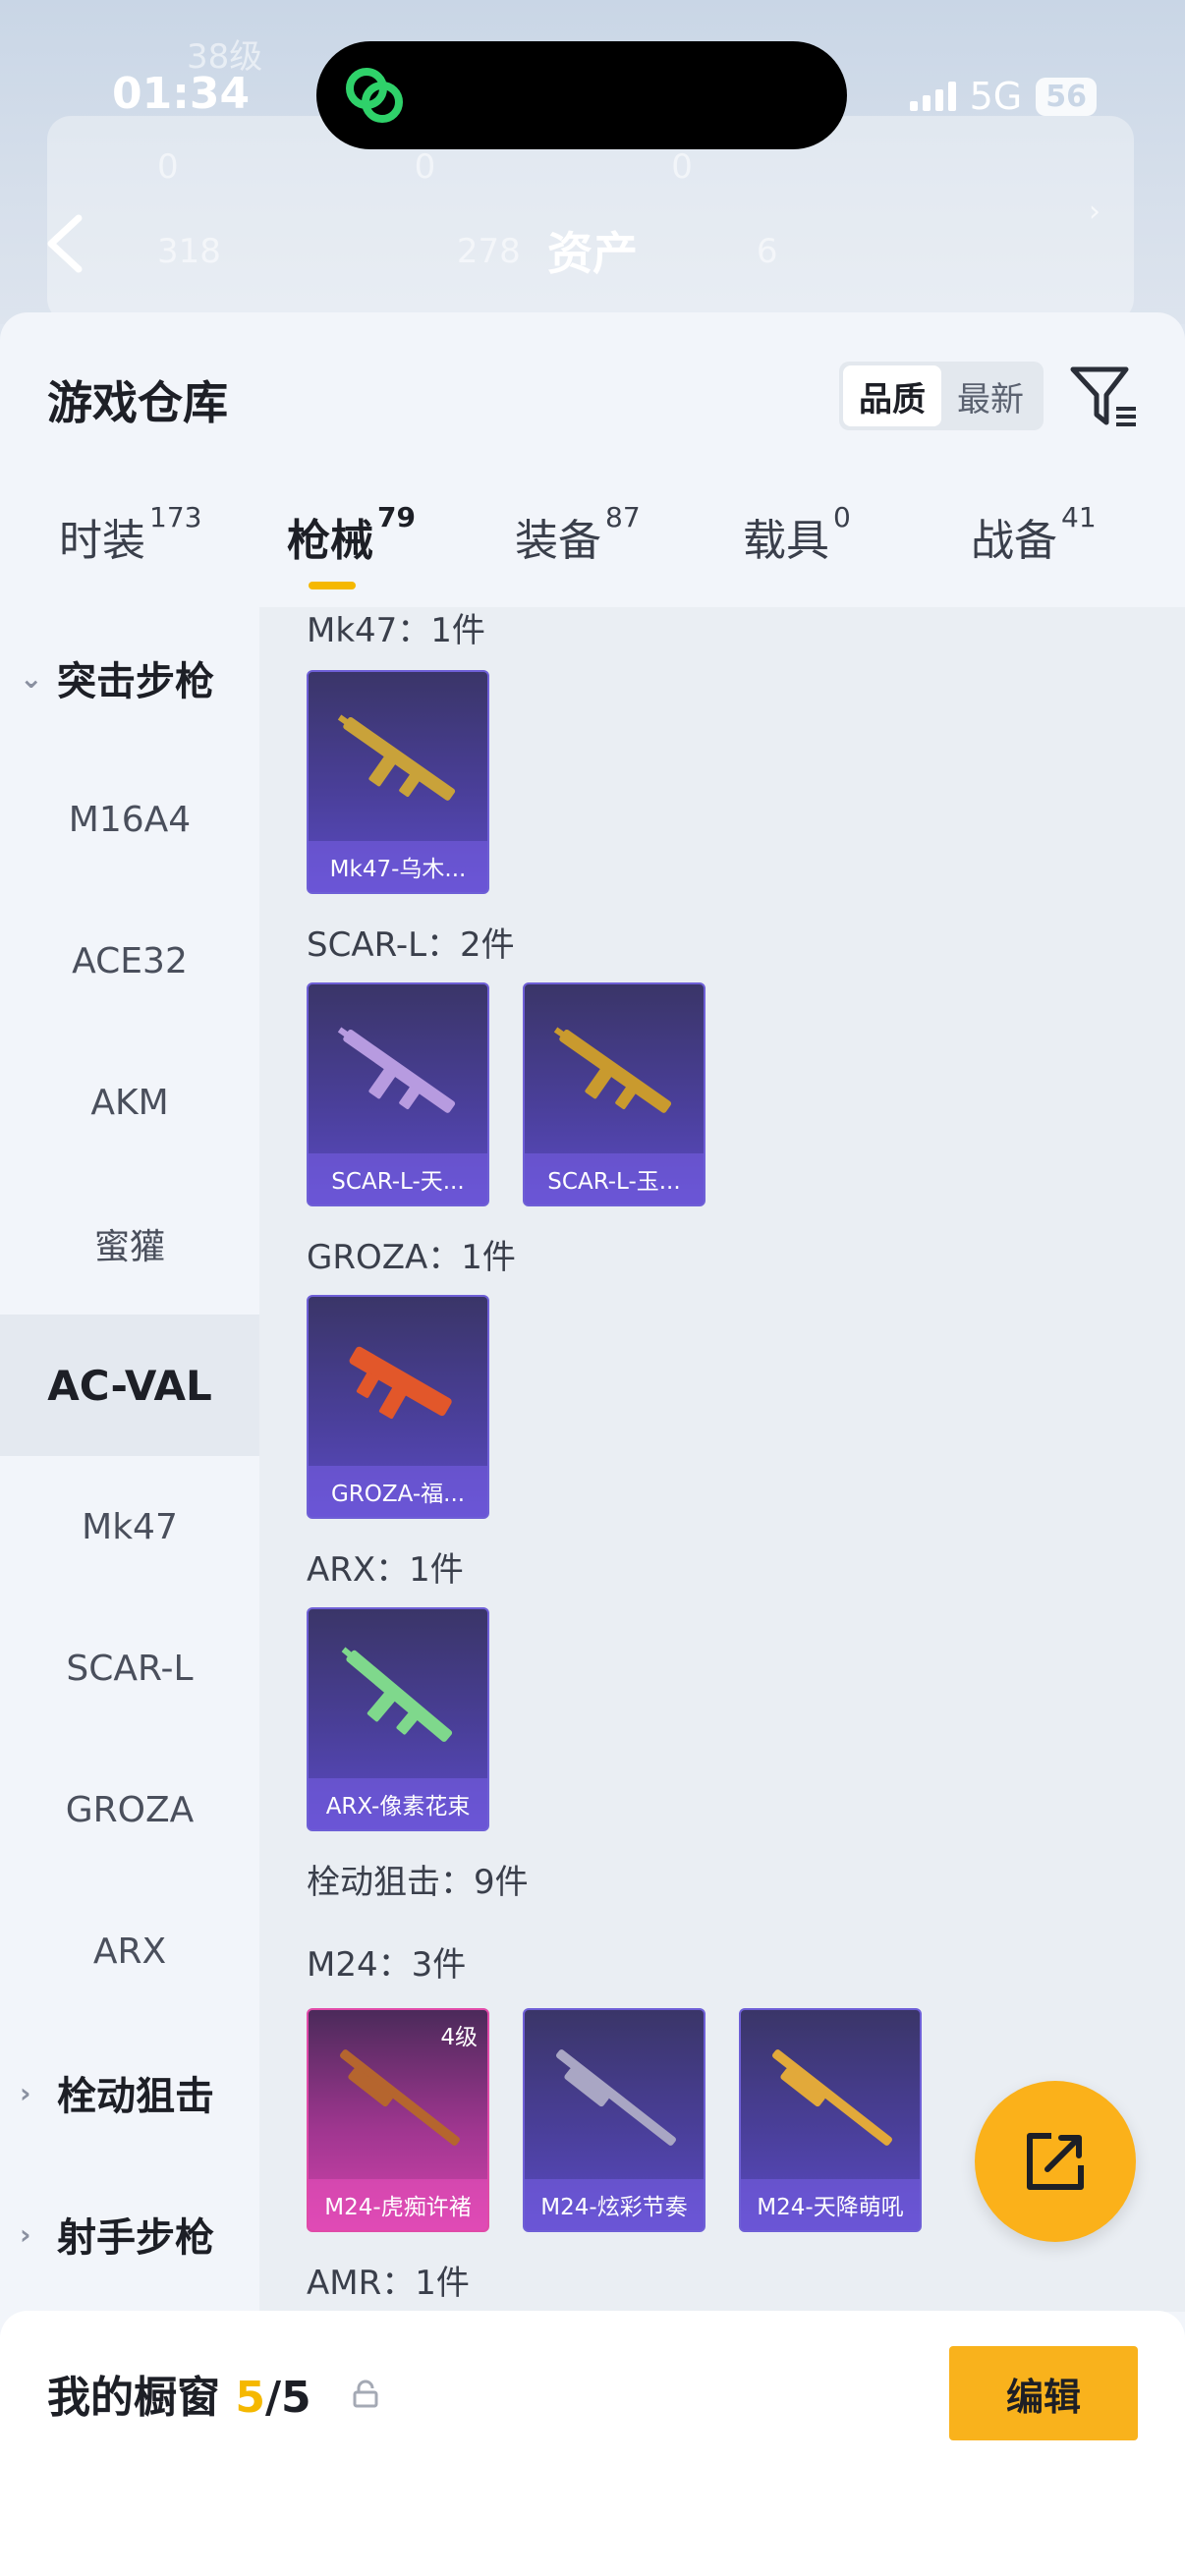  Describe the element at coordinates (130, 1102) in the screenshot. I see `sidebar-item-akm: AKM` at that location.